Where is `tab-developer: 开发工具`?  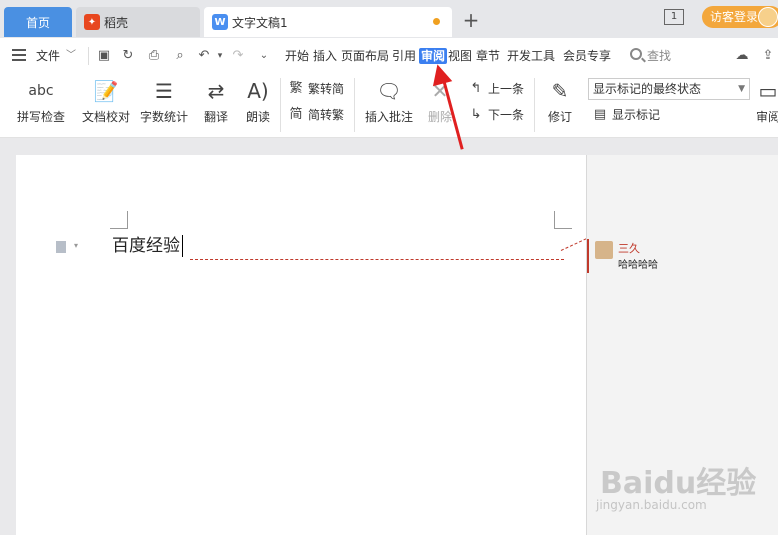
tab-developer: 开发工具 is located at coordinates (531, 56).